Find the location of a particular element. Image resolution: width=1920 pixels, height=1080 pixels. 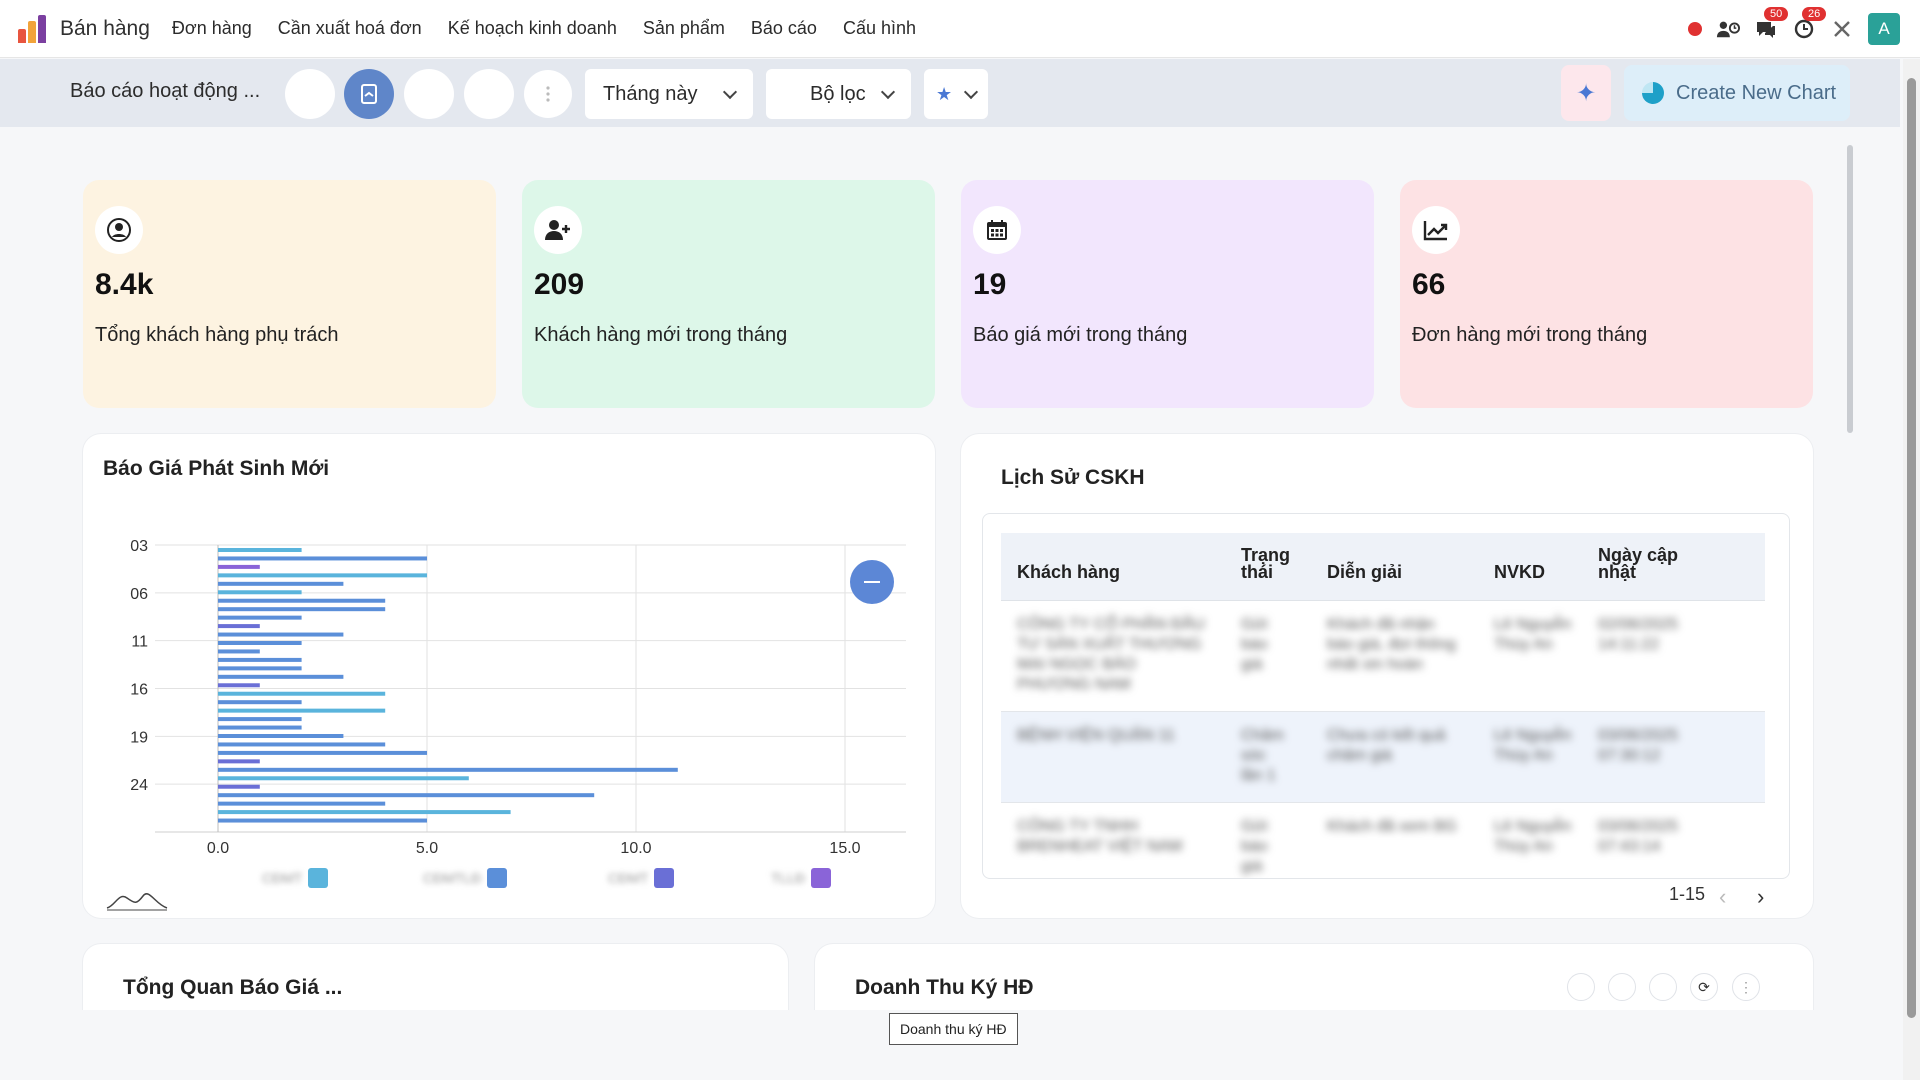

minus-icon is located at coordinates (872, 582).